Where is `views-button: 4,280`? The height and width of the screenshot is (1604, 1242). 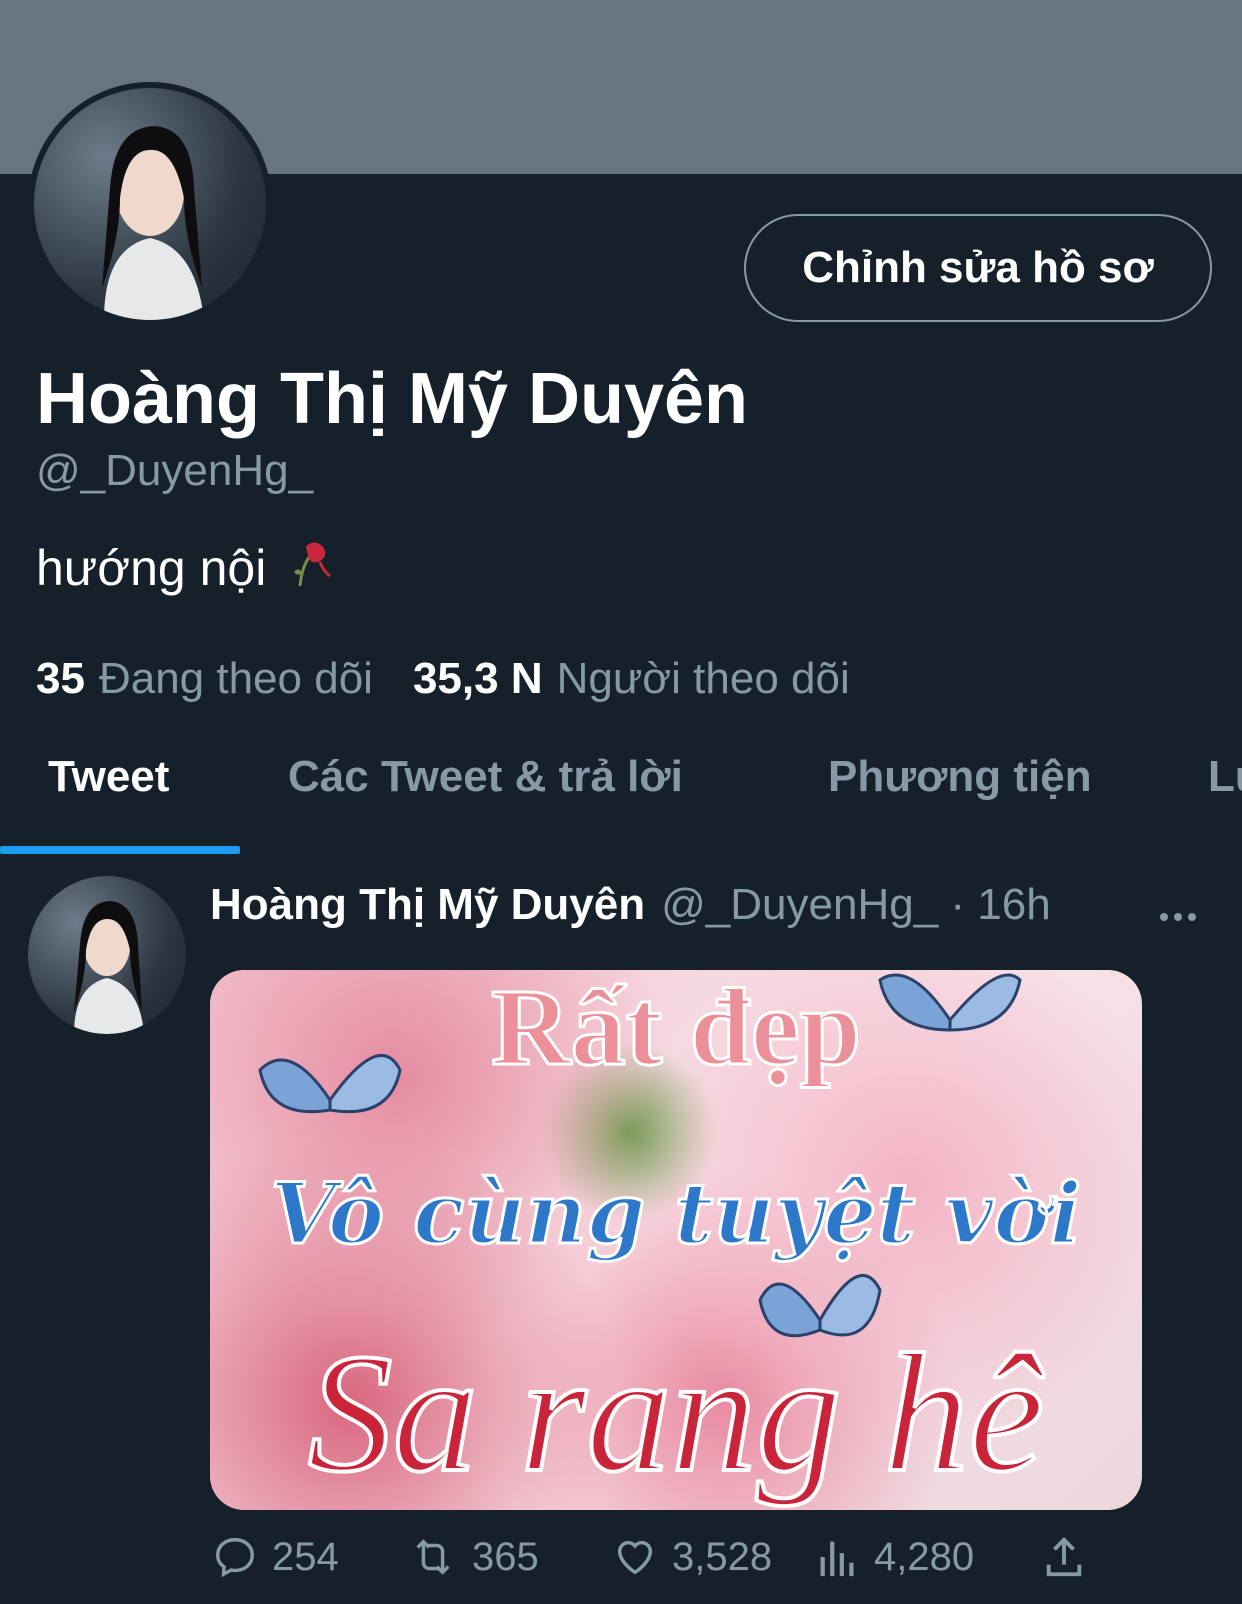
views-button: 4,280 is located at coordinates (895, 1557).